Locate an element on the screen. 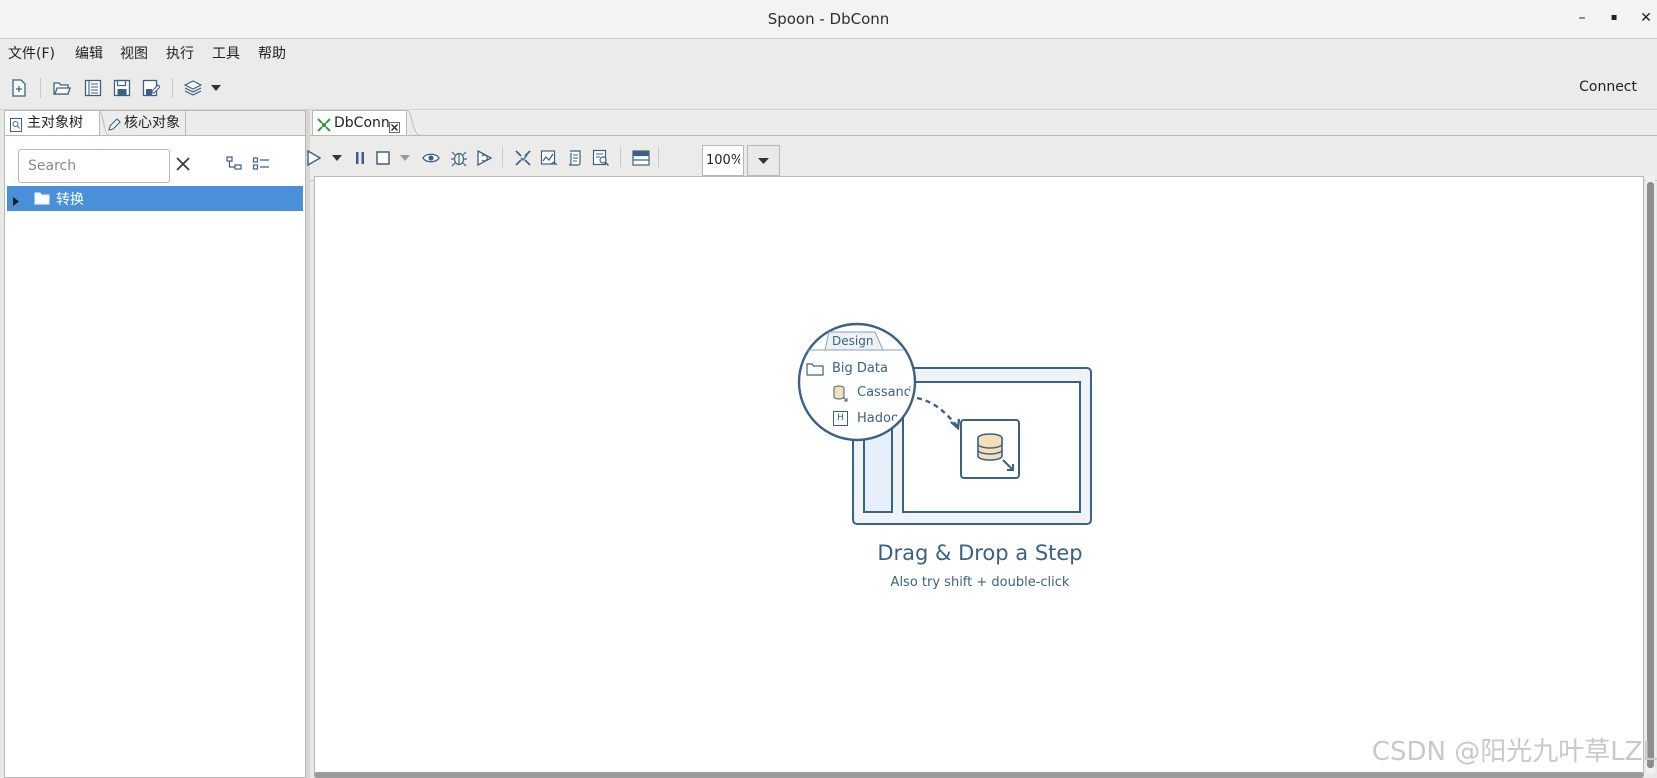 This screenshot has height=778, width=1657. impact-icon is located at coordinates (549, 158).